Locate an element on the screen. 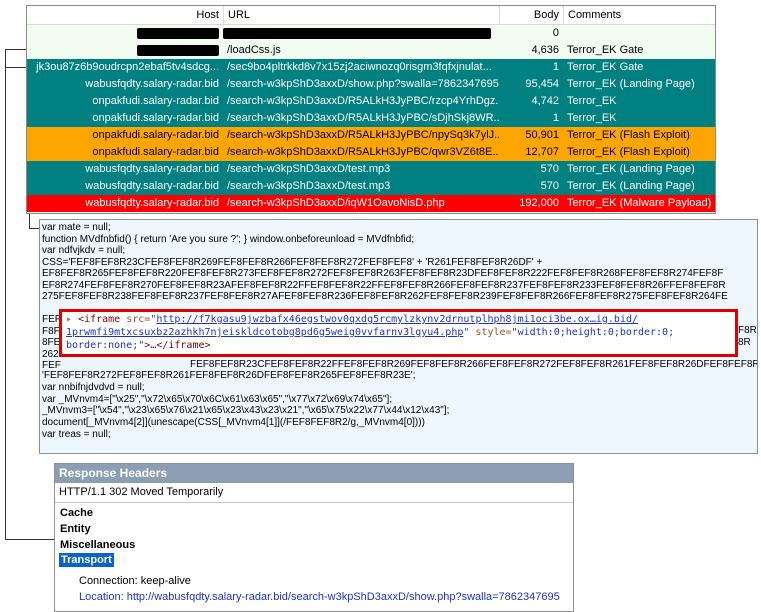  code-line-fragment: 8FE is located at coordinates (51, 342).